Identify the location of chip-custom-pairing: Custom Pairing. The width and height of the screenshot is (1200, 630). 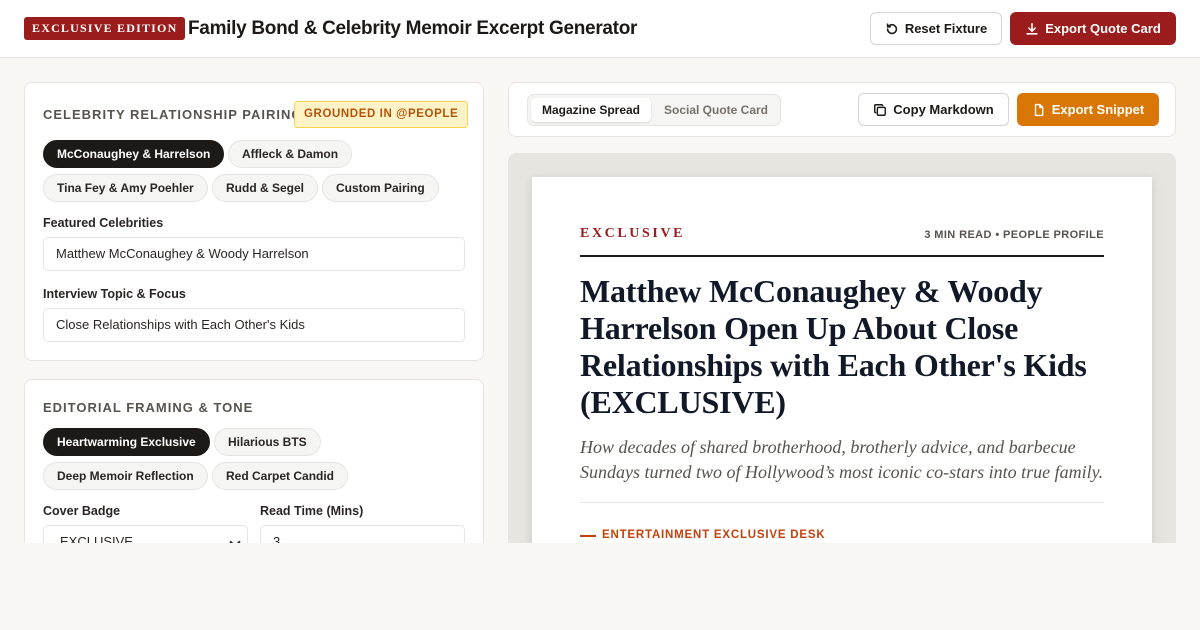
(380, 188).